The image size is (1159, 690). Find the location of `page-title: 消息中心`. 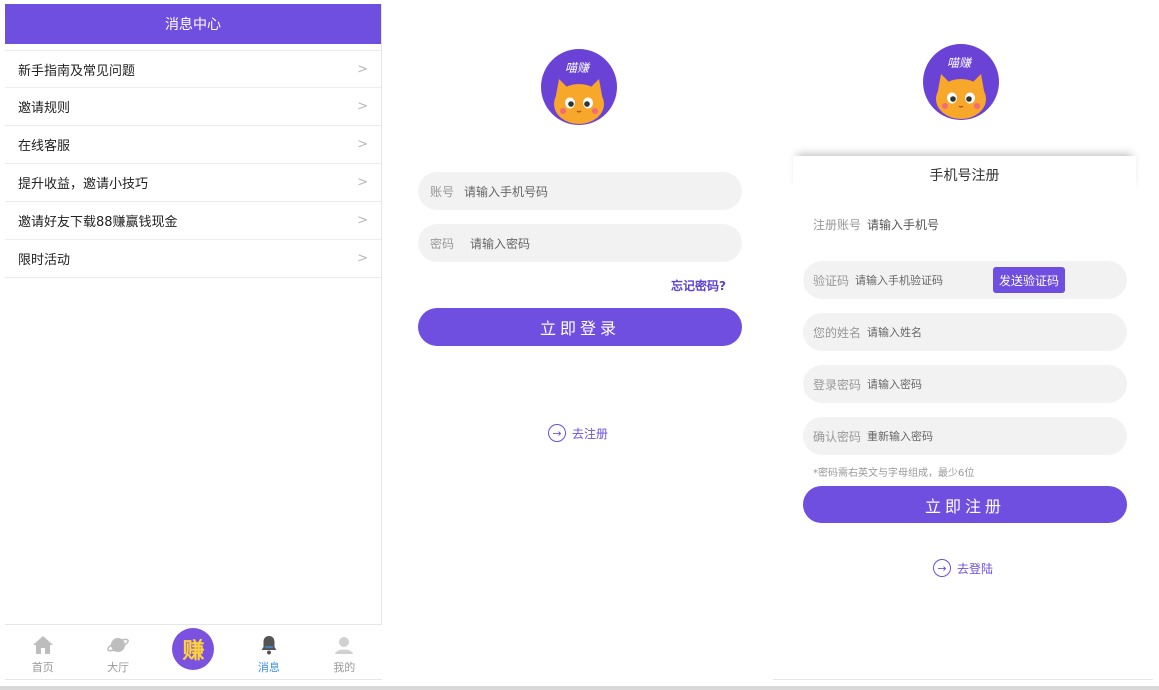

page-title: 消息中心 is located at coordinates (193, 25).